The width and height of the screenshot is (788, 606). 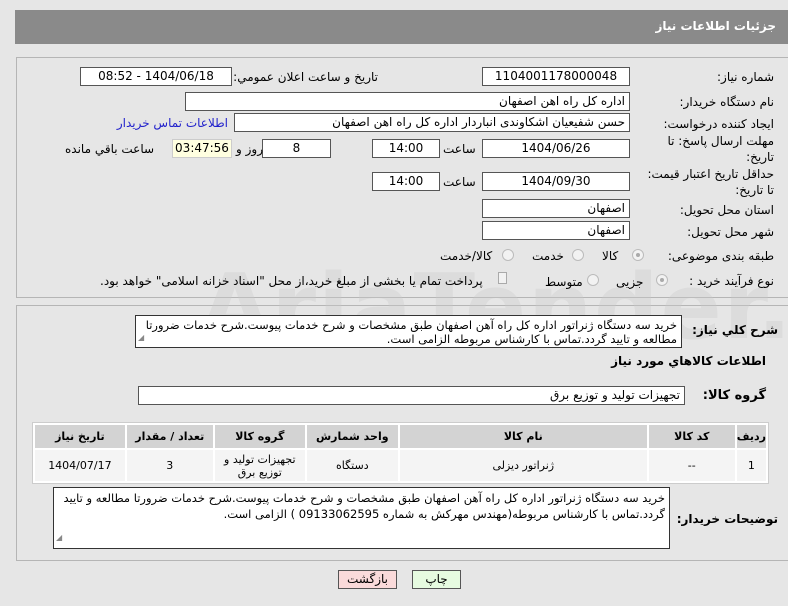 What do you see at coordinates (259, 465) in the screenshot?
I see `cell-group: تجهیزات تولید و توزیع برق` at bounding box center [259, 465].